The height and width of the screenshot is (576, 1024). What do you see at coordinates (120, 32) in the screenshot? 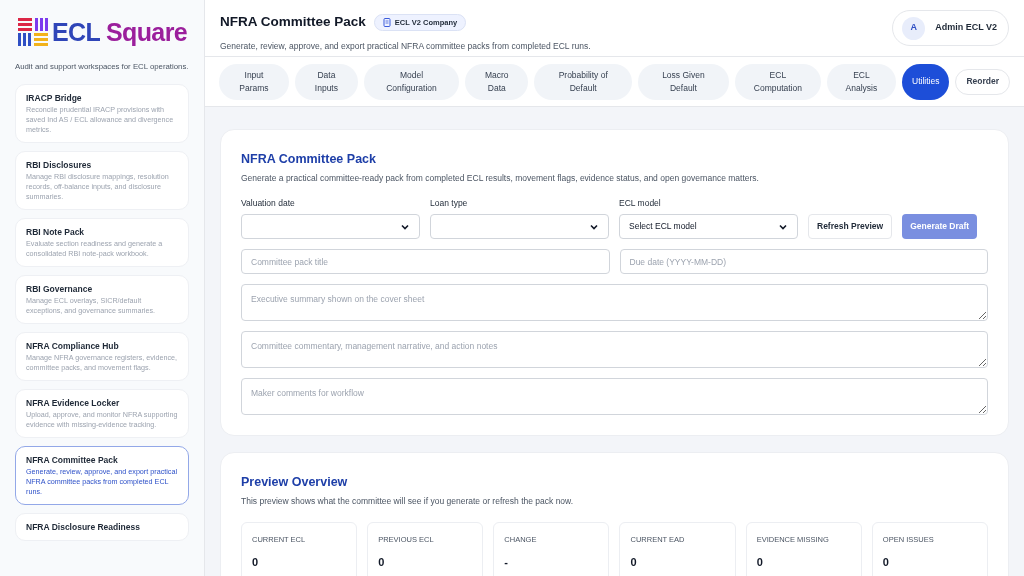
I see `logo-text: ECL Square` at bounding box center [120, 32].